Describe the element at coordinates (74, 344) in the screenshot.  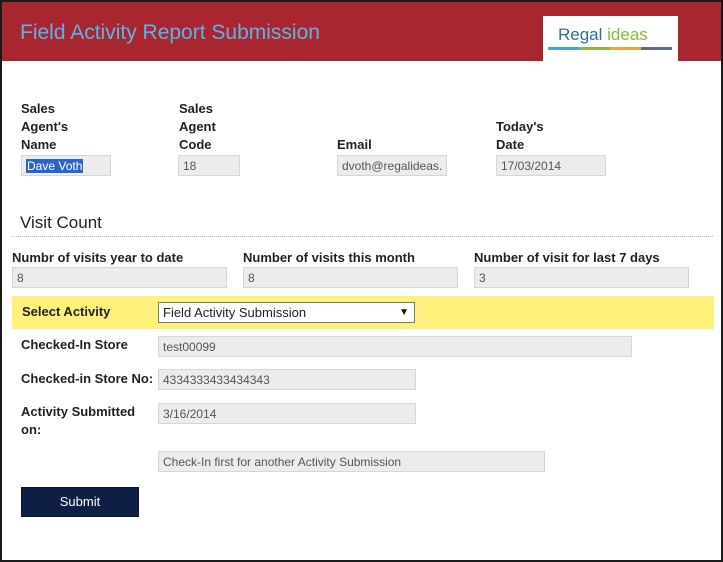
I see `checked-in-store-label: Checked-In Store` at that location.